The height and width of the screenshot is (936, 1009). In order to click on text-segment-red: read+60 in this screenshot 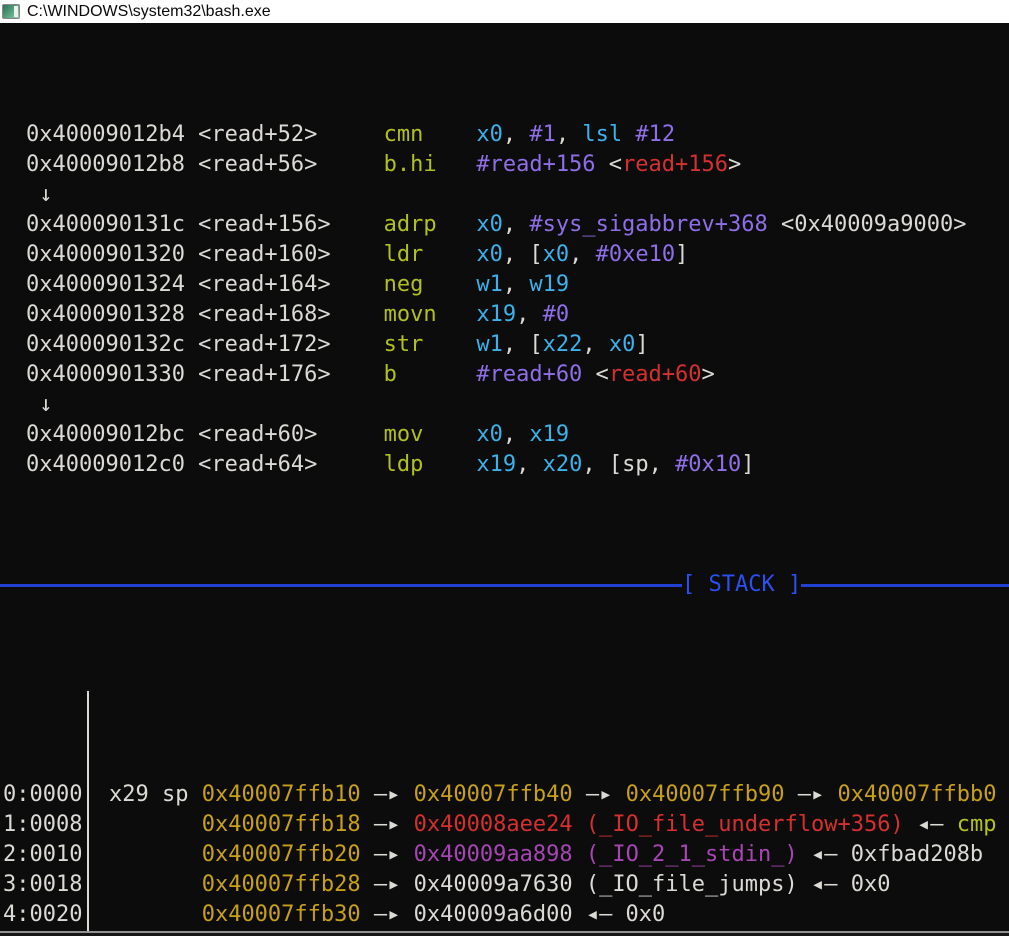, I will do `click(655, 374)`.